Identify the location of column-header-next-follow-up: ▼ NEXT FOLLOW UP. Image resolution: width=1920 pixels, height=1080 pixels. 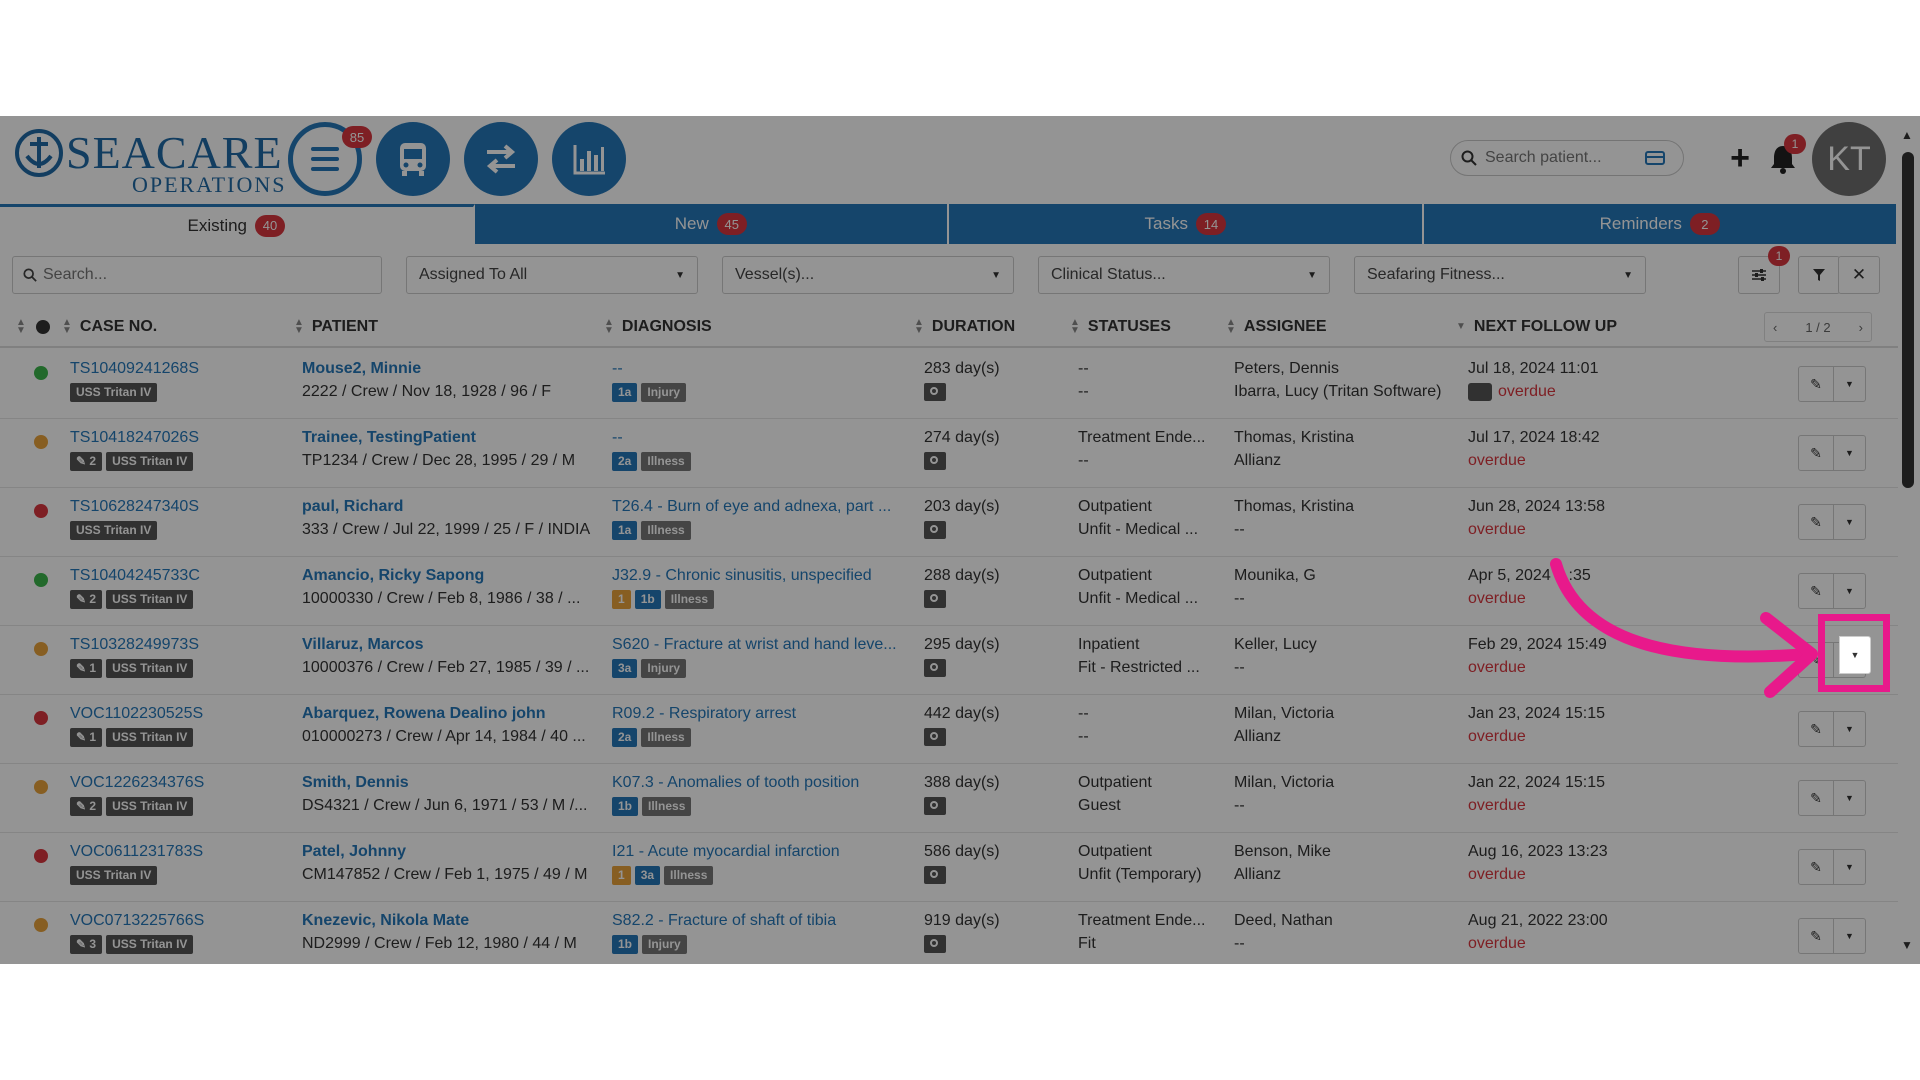
(1536, 327).